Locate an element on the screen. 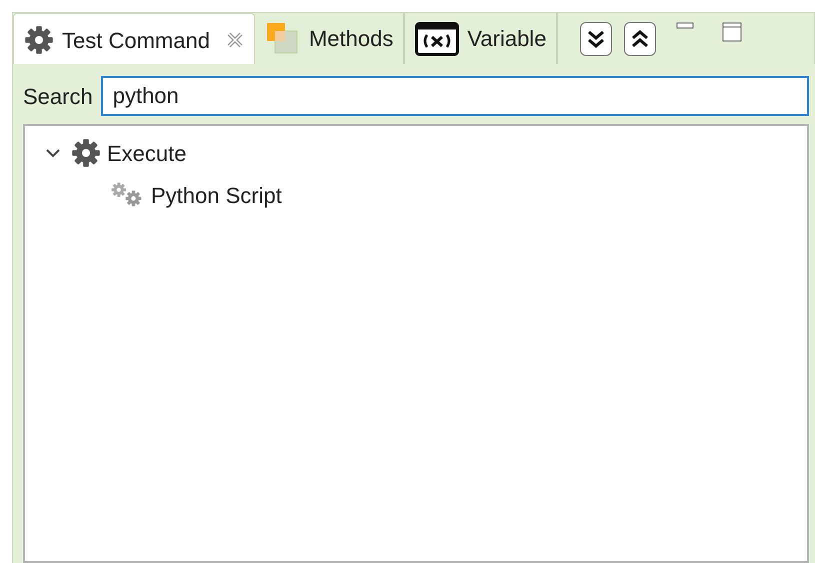 This screenshot has height=563, width=815. collapse-all-button is located at coordinates (640, 39).